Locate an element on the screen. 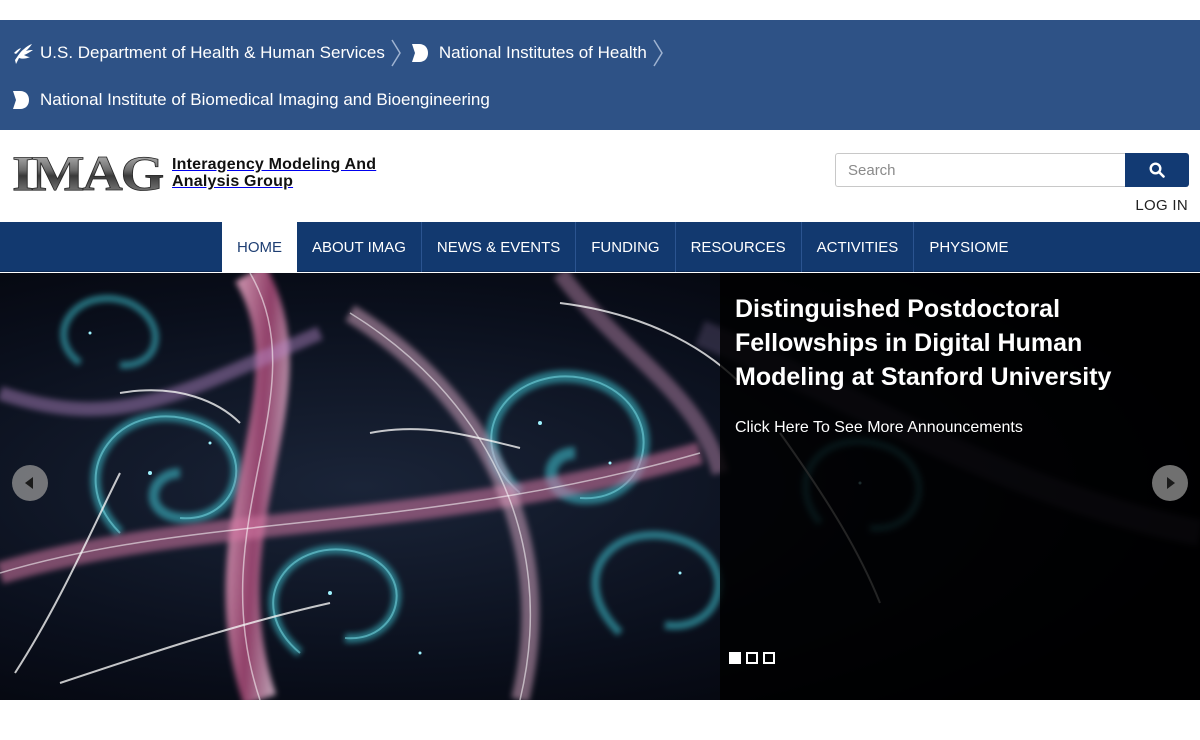 The image size is (1200, 740). search-form is located at coordinates (1012, 170).